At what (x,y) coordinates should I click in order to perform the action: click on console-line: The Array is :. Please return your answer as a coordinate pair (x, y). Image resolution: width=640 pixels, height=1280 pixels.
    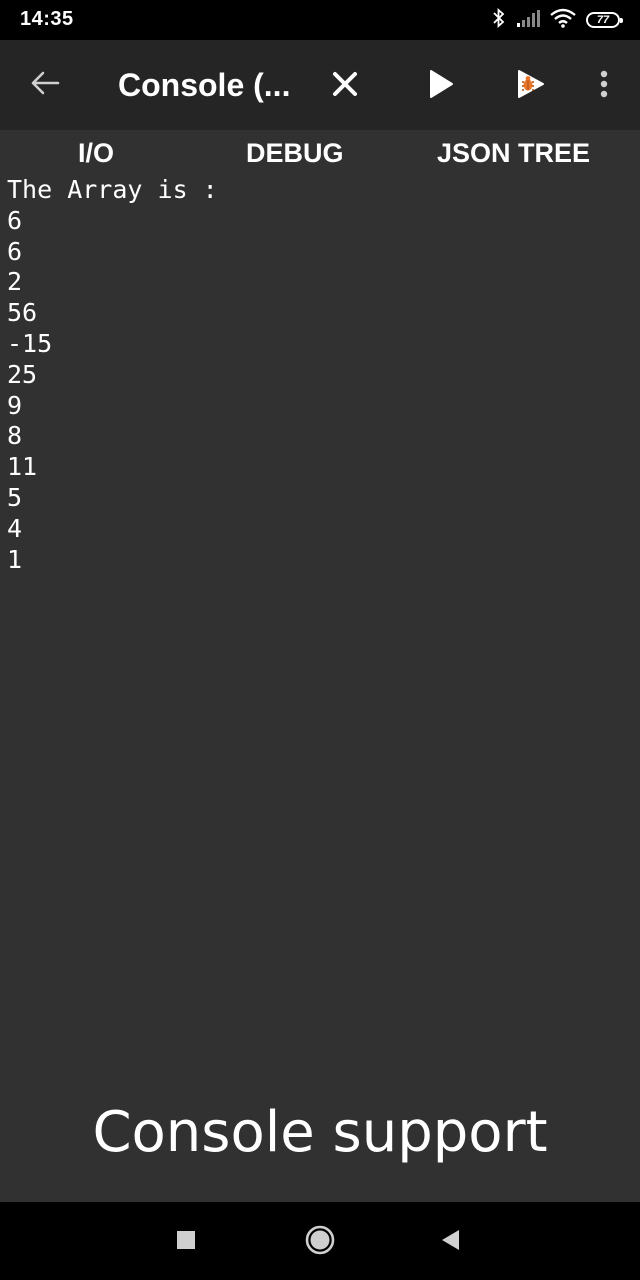
    Looking at the image, I should click on (112, 189).